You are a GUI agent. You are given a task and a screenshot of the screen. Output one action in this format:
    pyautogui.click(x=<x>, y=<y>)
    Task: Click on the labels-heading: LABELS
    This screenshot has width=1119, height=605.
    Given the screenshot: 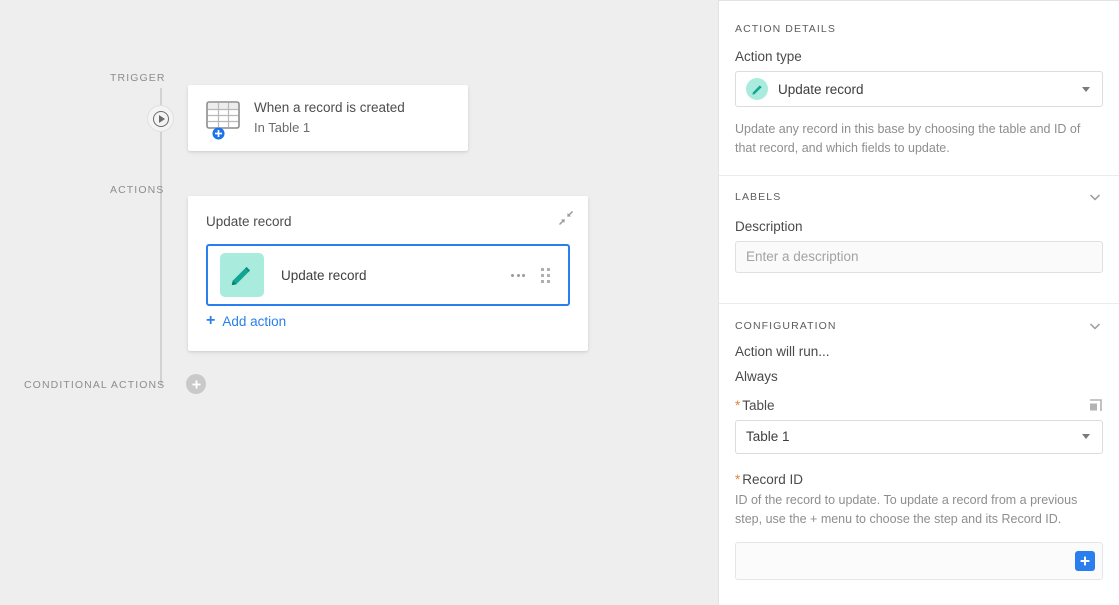 What is the action you would take?
    pyautogui.click(x=758, y=196)
    